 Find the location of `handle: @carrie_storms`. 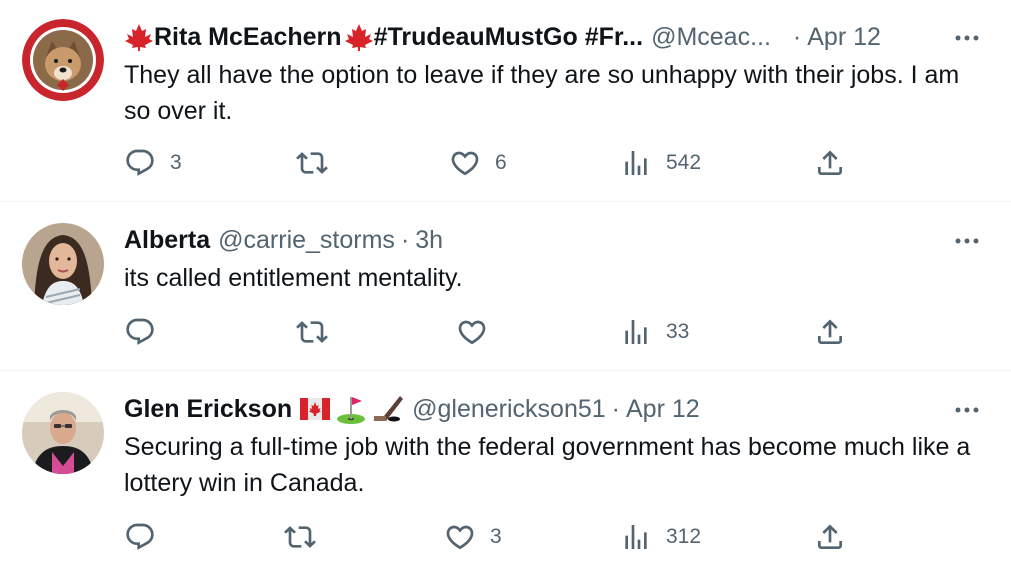

handle: @carrie_storms is located at coordinates (306, 240).